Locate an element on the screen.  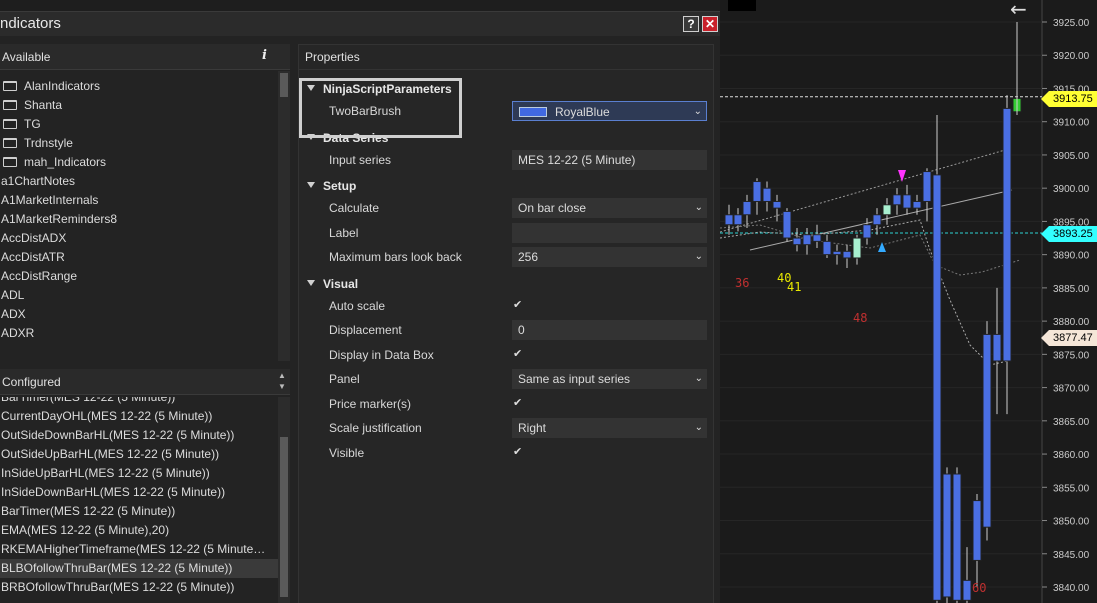
bar-count-label: 36 is located at coordinates (742, 283).